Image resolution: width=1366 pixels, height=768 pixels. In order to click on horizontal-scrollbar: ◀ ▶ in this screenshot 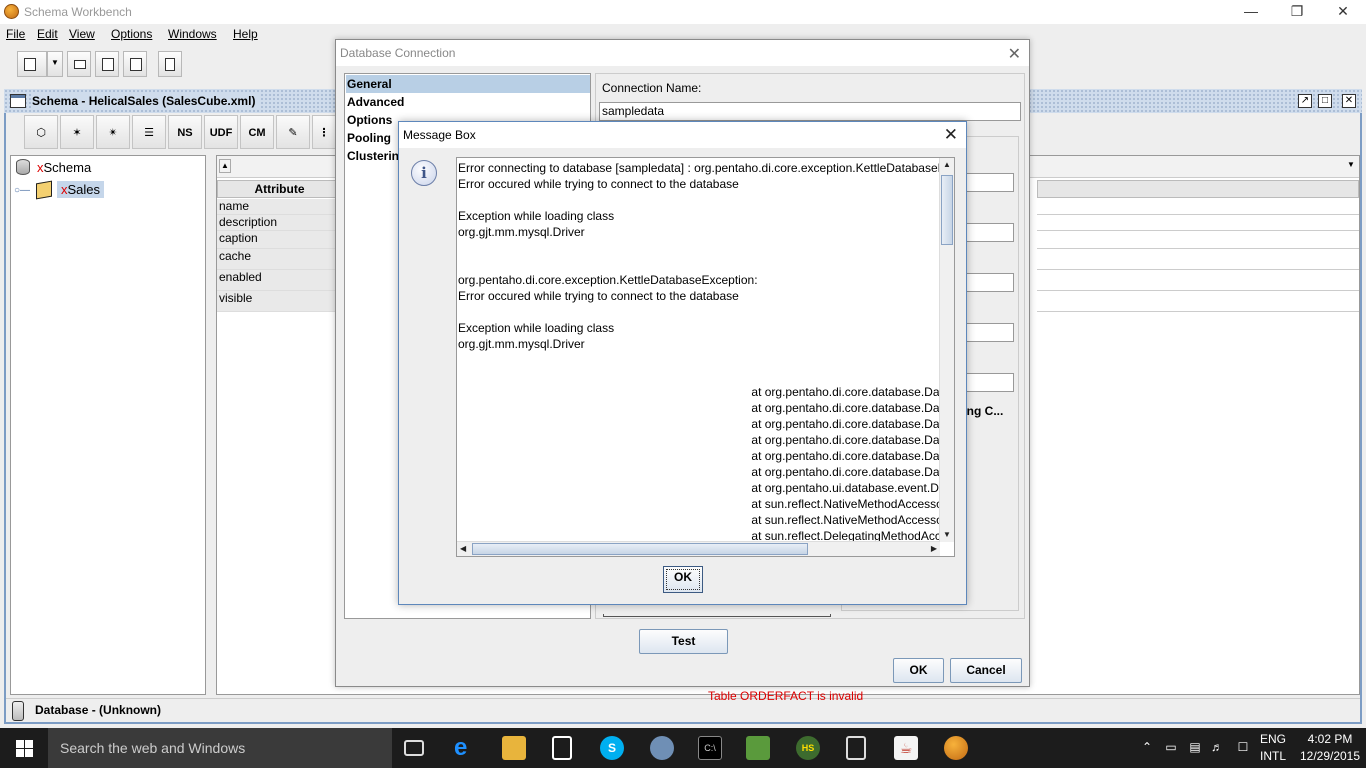, I will do `click(698, 548)`.